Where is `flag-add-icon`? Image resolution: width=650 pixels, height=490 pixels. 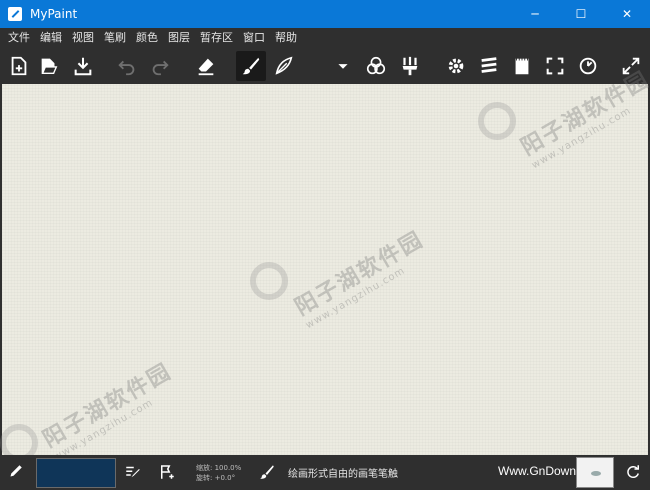
flag-add-icon is located at coordinates (167, 472).